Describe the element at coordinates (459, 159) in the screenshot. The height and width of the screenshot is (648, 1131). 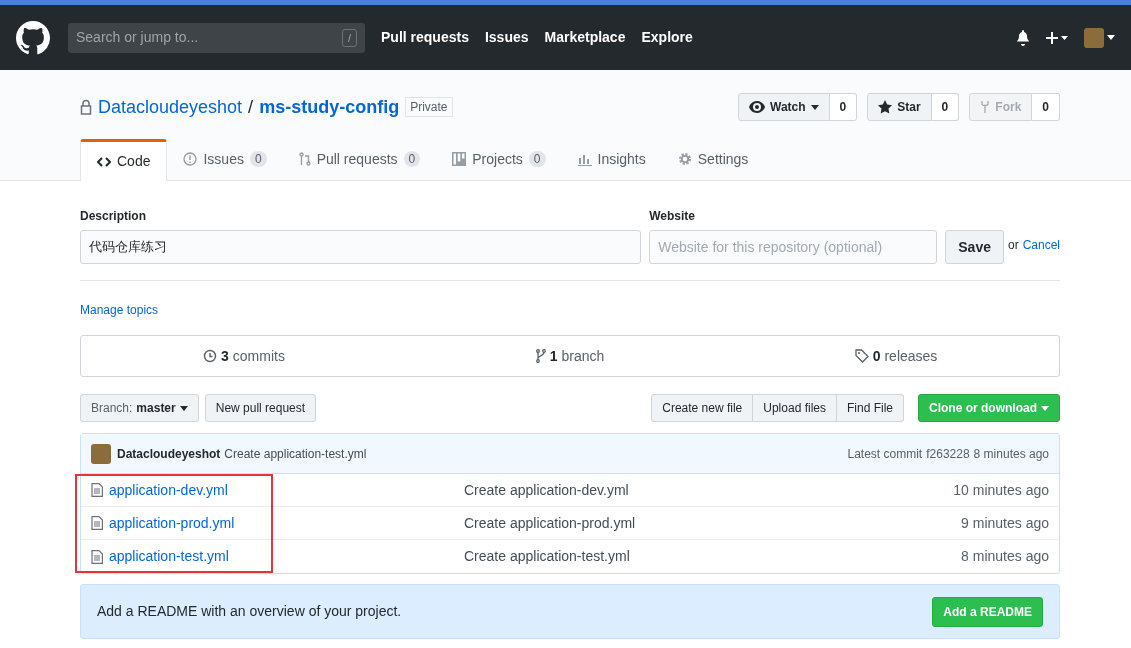
I see `project-board-icon` at that location.